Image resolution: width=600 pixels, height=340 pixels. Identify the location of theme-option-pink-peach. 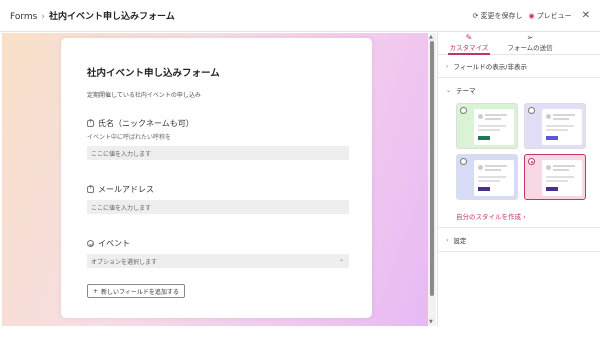
(555, 177).